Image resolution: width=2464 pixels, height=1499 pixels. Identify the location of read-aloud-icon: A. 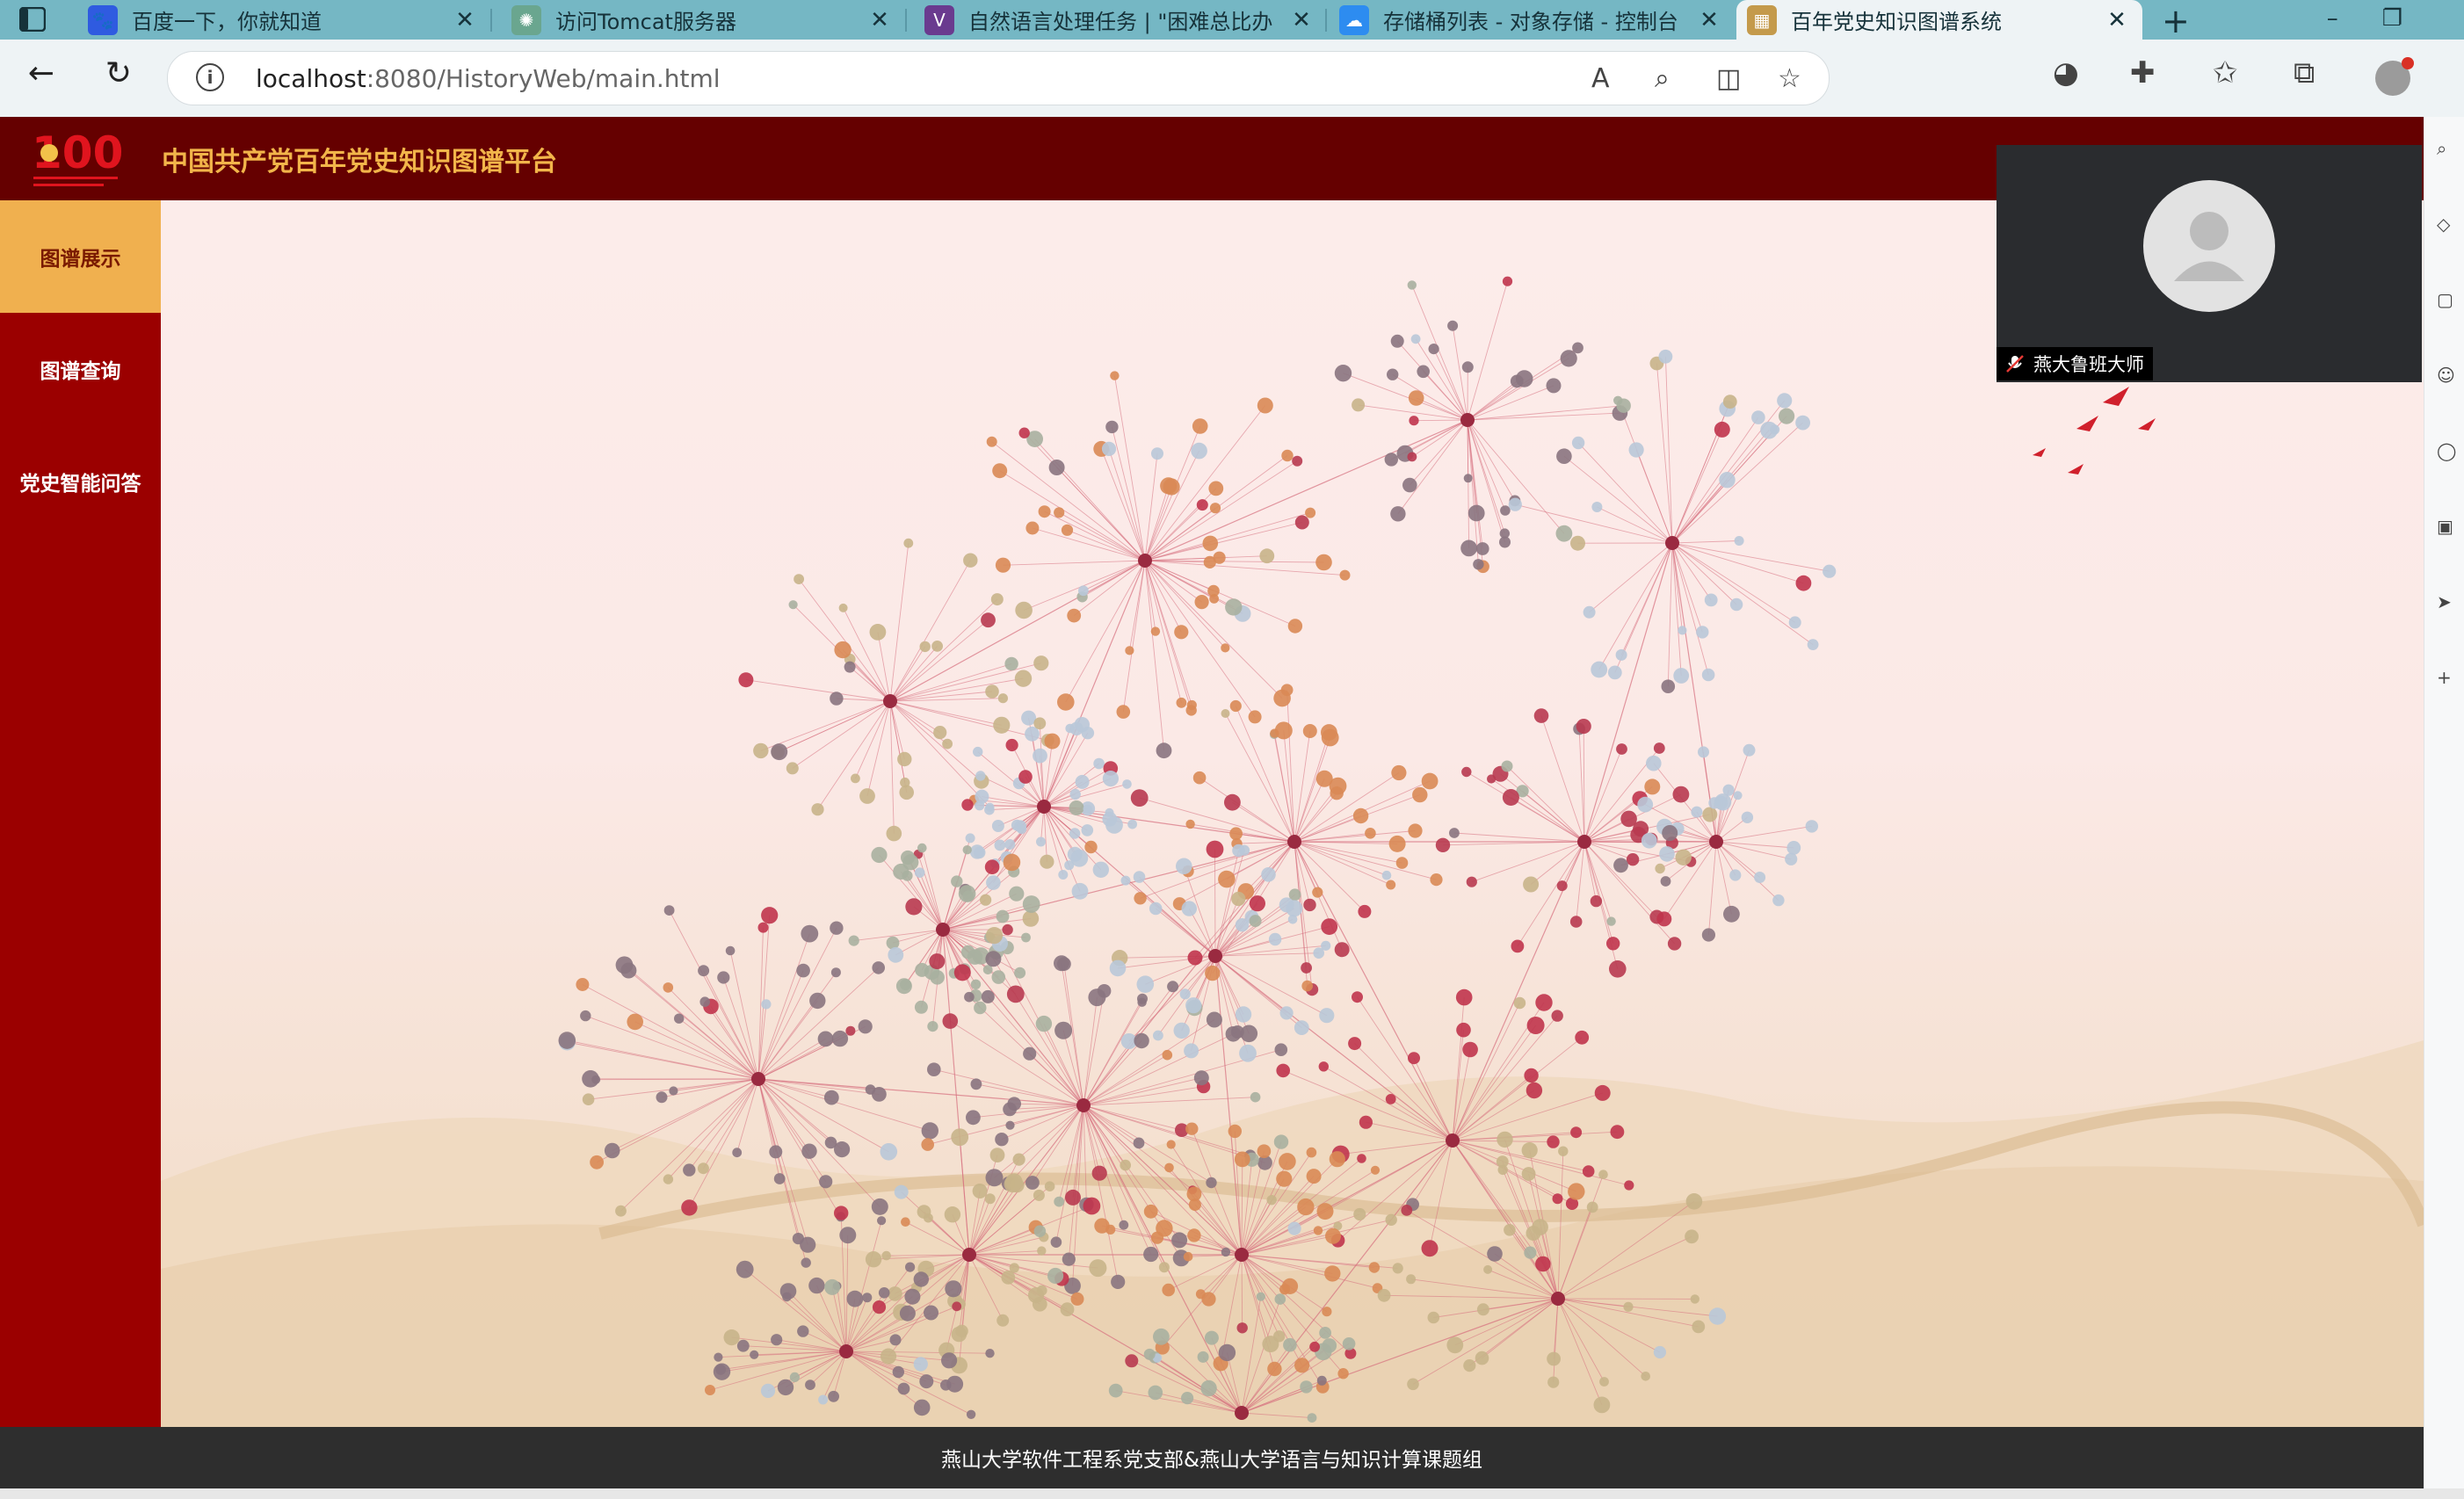
(1600, 78).